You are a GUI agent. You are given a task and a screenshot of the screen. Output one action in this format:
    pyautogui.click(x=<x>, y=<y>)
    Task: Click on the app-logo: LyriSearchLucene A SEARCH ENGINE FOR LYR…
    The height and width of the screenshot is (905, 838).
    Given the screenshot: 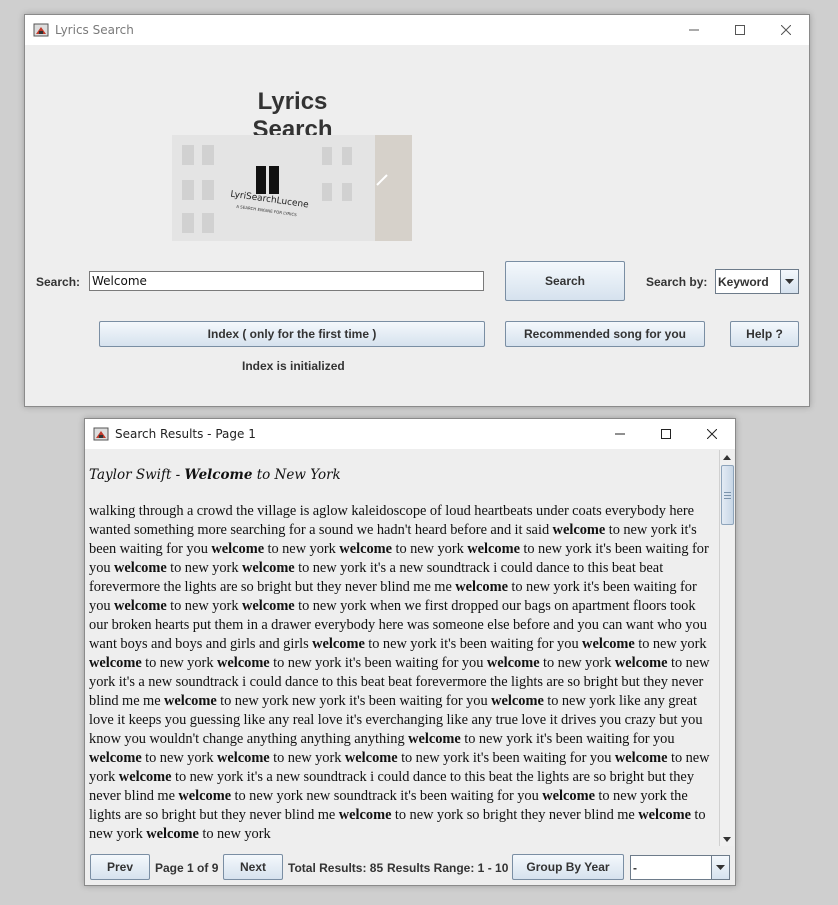 What is the action you would take?
    pyautogui.click(x=292, y=188)
    